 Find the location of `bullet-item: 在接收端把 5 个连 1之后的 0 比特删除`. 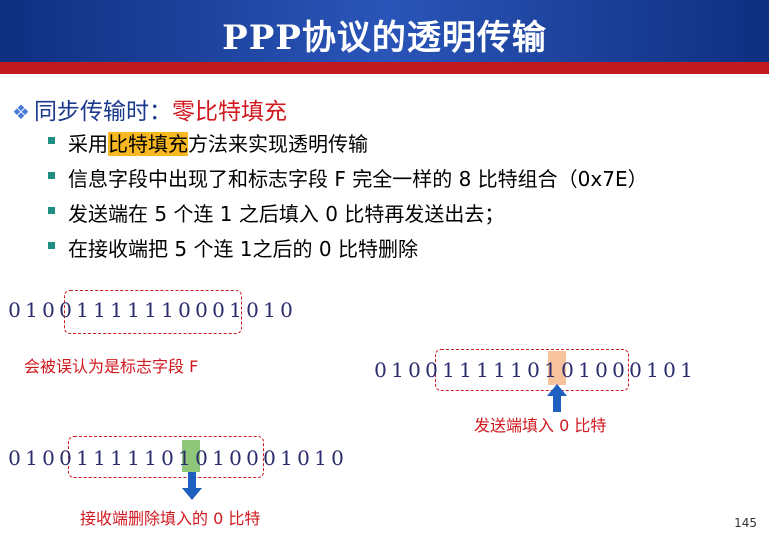

bullet-item: 在接收端把 5 个连 1之后的 0 比特删除 is located at coordinates (348, 250).